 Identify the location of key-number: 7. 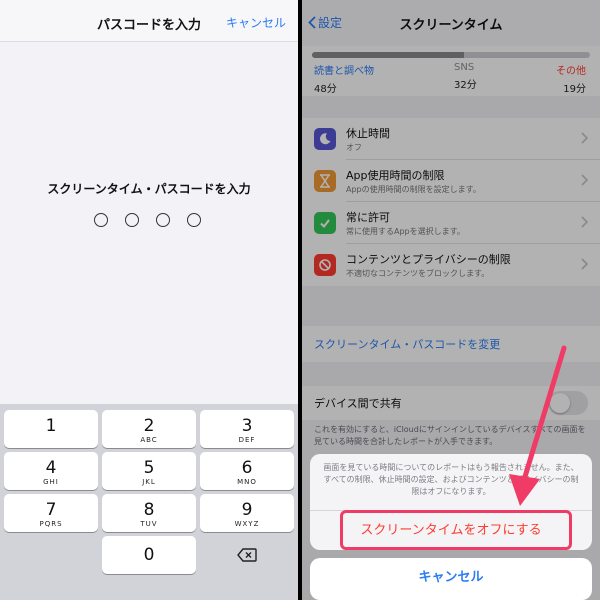
(51, 510).